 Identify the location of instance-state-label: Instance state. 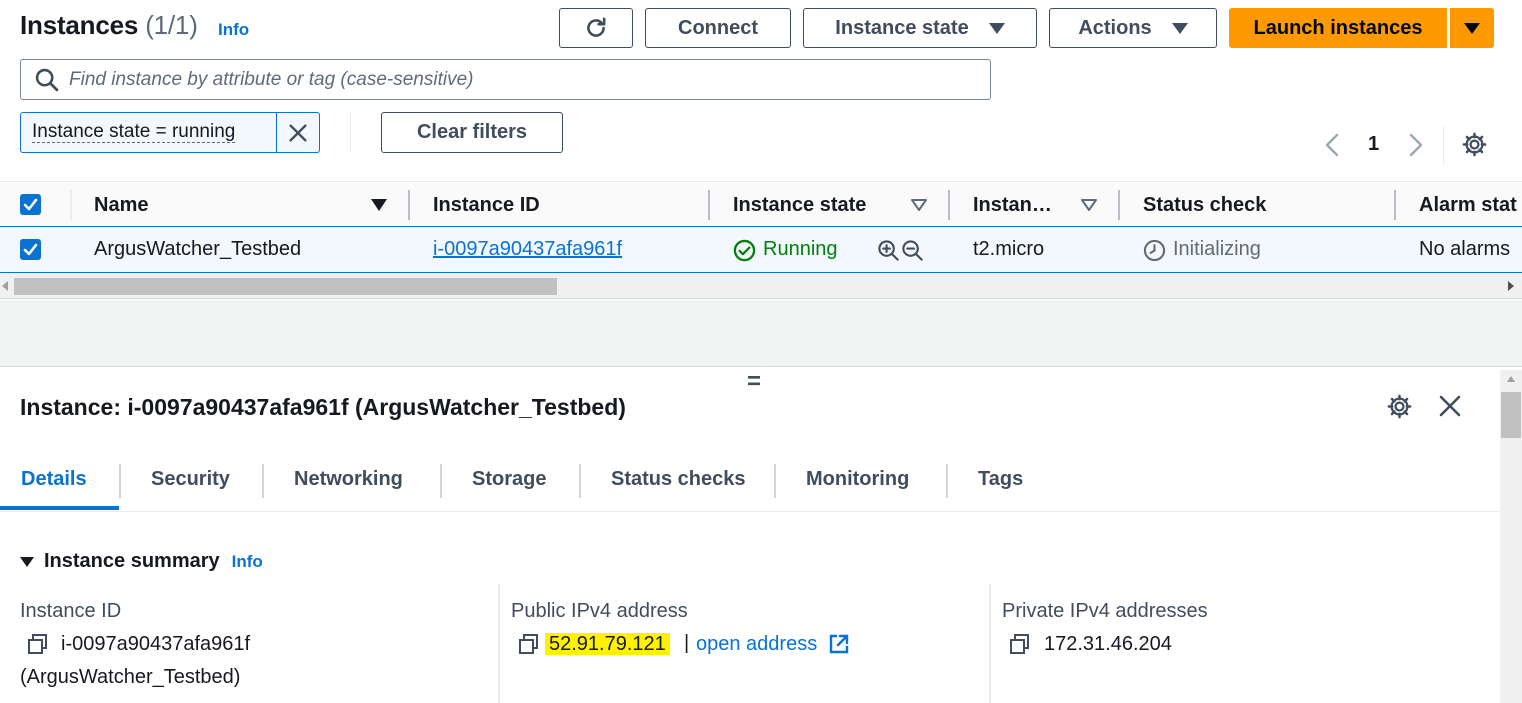
(902, 27).